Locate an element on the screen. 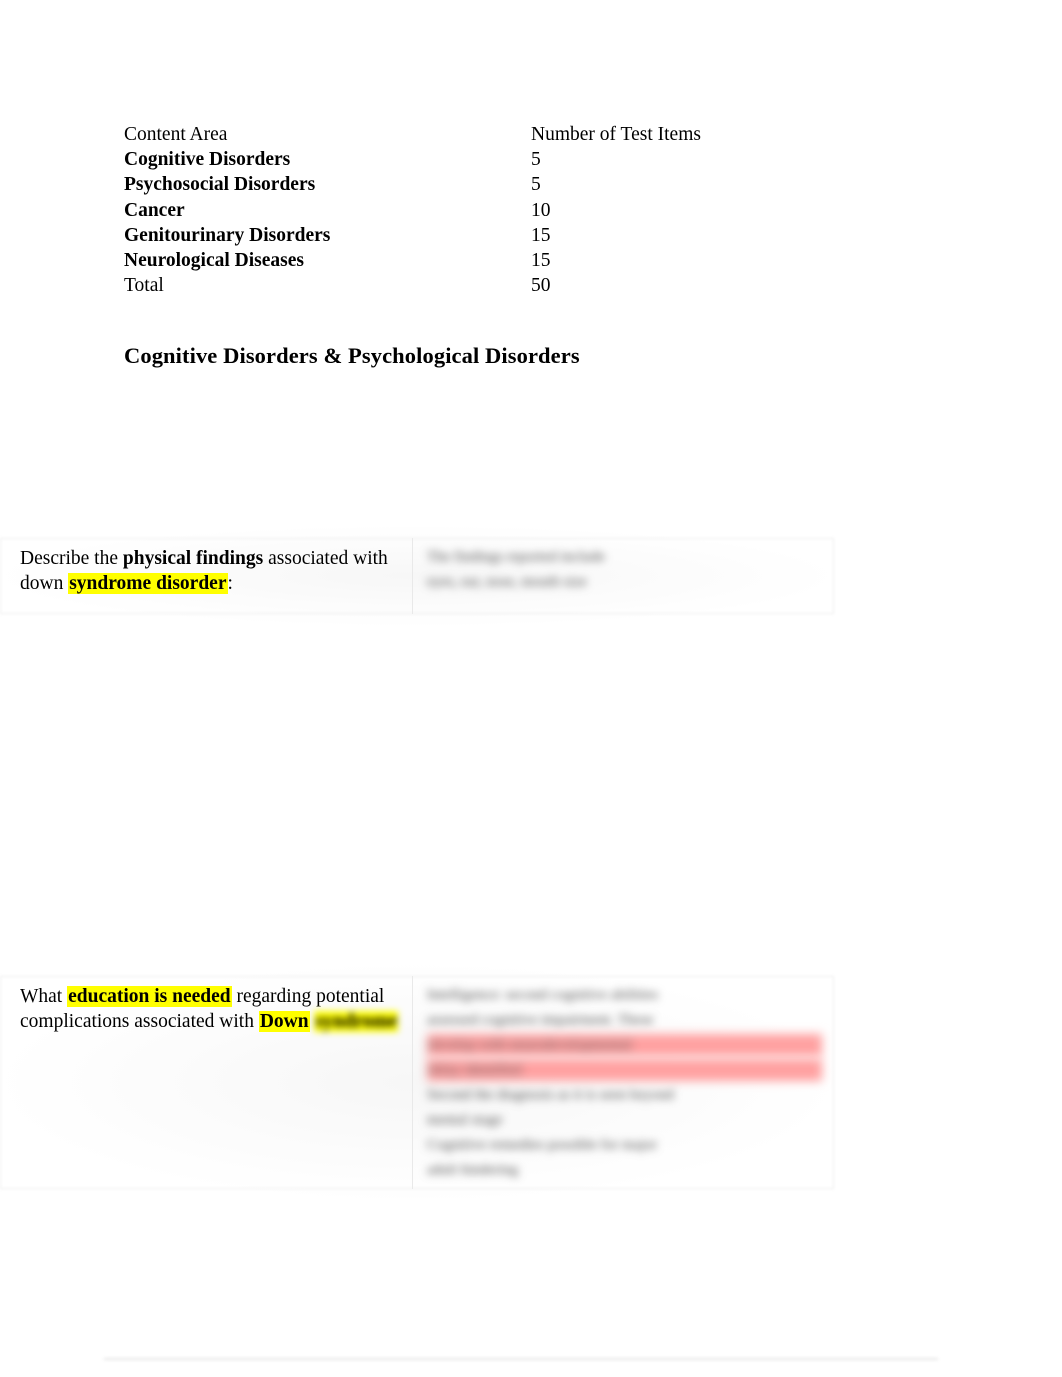 The height and width of the screenshot is (1377, 1062). question-text-lead: Describe the is located at coordinates (71, 558).